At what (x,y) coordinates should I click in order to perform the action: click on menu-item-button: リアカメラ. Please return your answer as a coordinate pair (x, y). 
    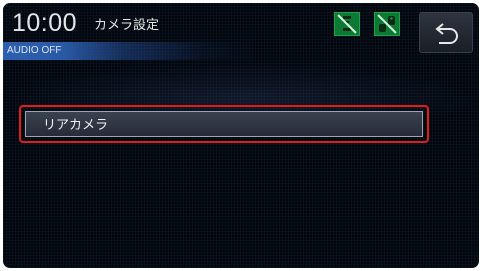
    Looking at the image, I should click on (224, 124).